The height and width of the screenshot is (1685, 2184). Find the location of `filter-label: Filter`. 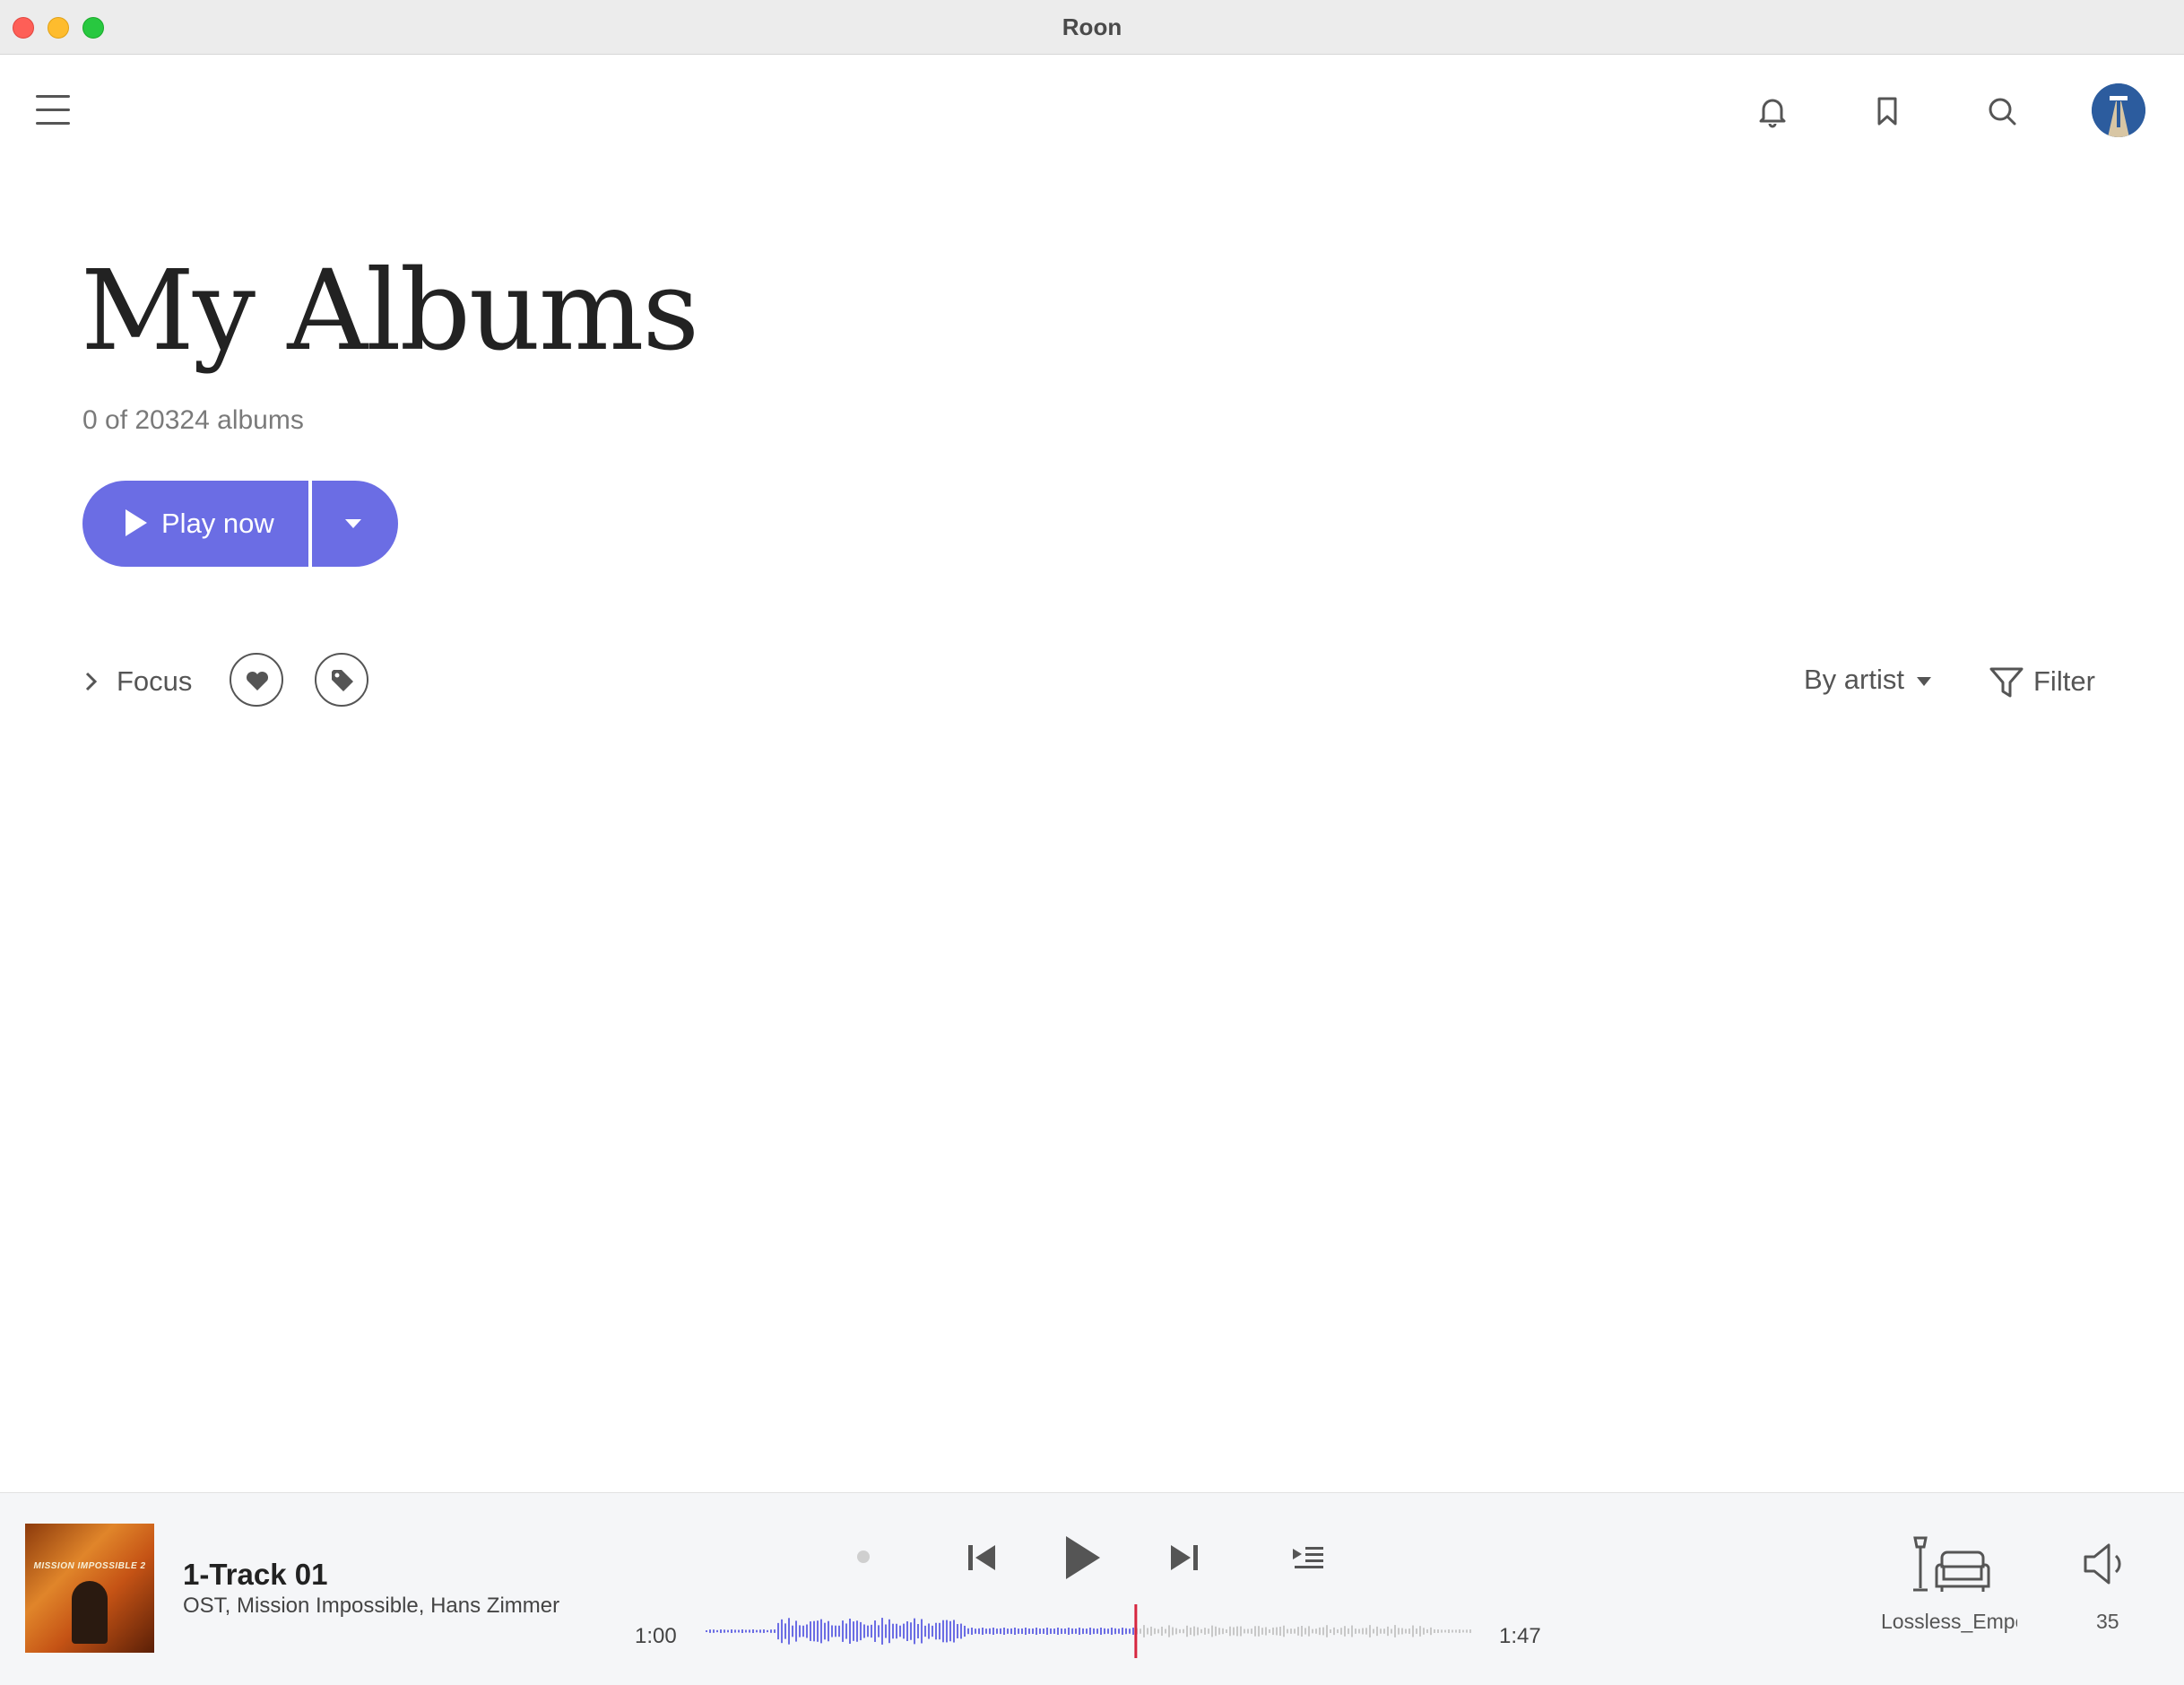

filter-label: Filter is located at coordinates (2064, 681).